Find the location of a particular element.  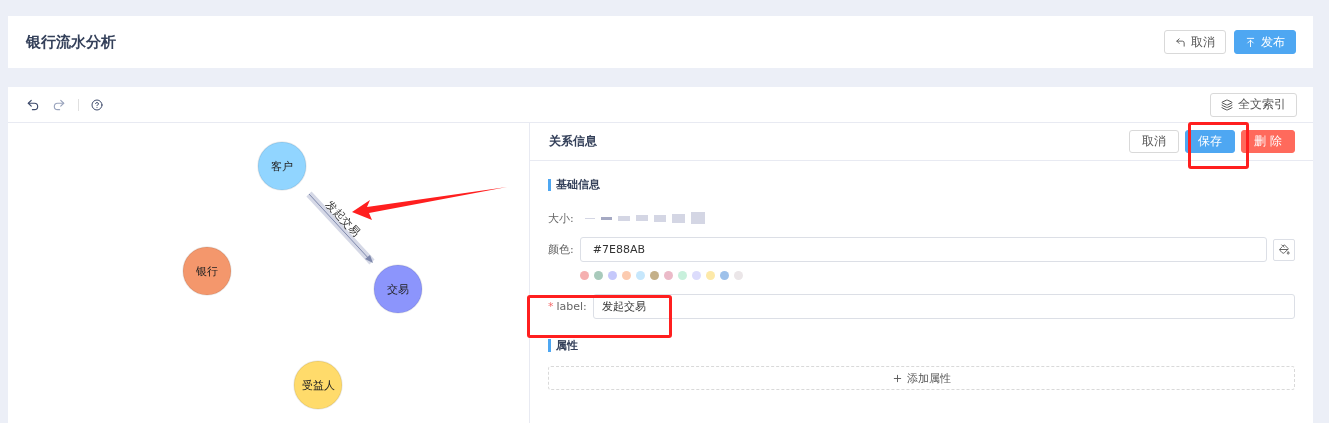

edge-label: 发起交易 is located at coordinates (342, 219).